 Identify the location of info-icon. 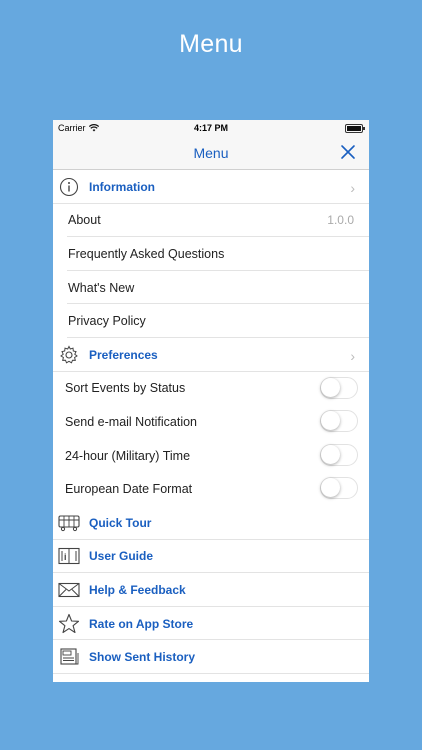
(69, 187).